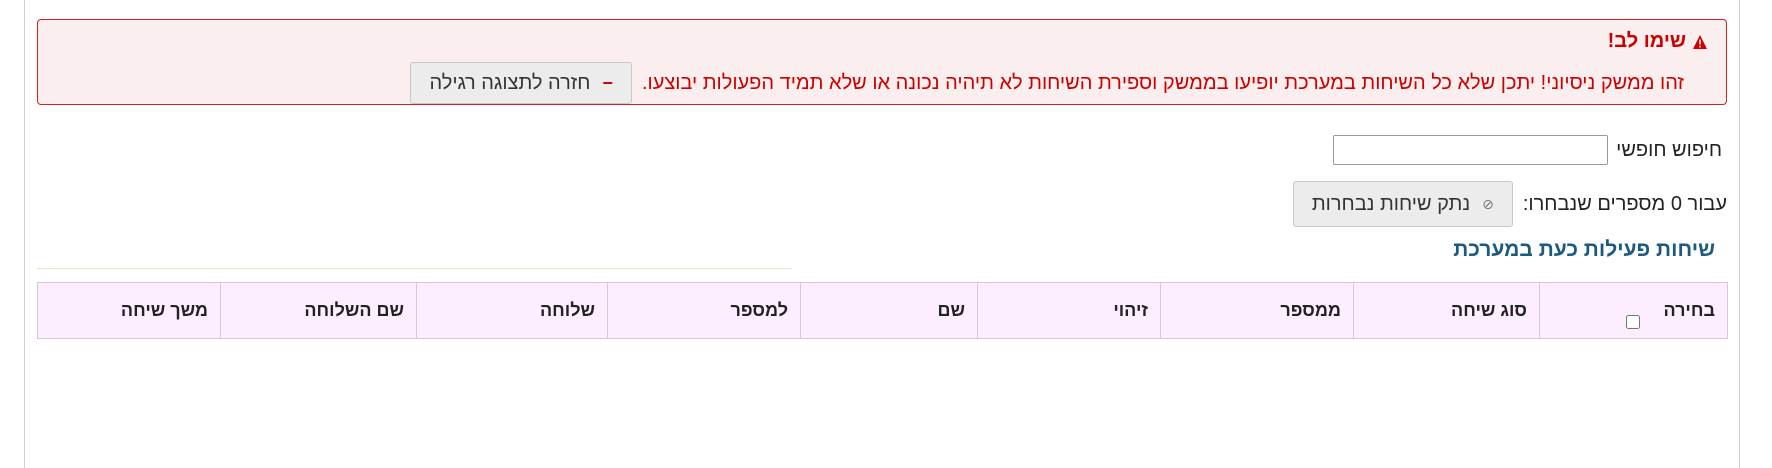 This screenshot has width=1772, height=468. I want to click on header-call-duration: משך שיחה, so click(129, 310).